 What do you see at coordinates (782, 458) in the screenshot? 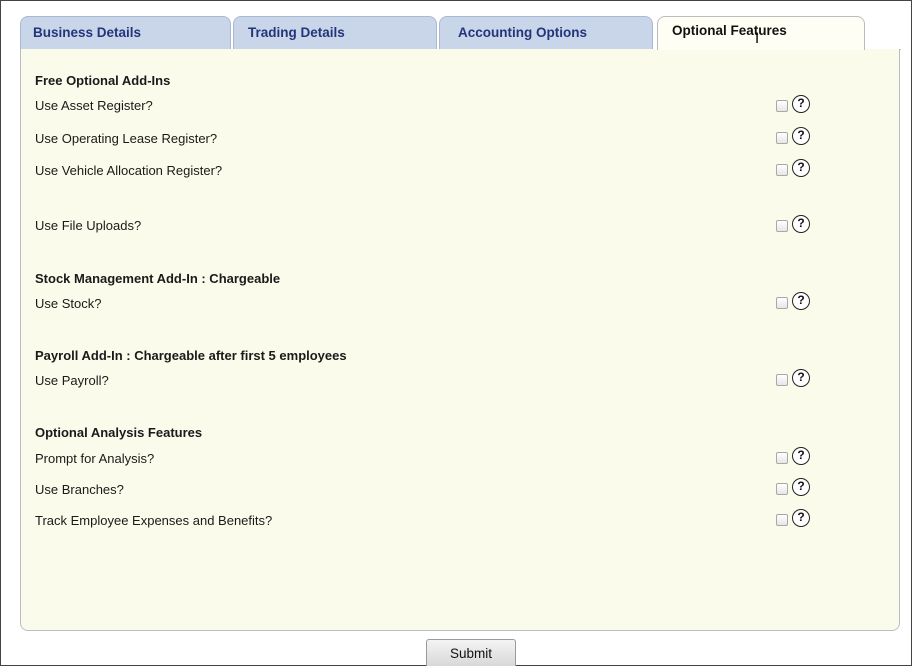
I see `prompt-for-analysis-checkbox` at bounding box center [782, 458].